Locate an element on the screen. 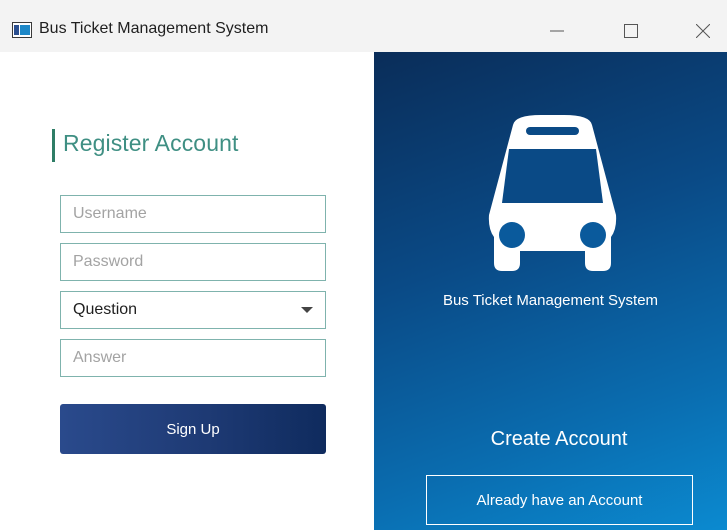  sign-up-button: Sign Up is located at coordinates (193, 429).